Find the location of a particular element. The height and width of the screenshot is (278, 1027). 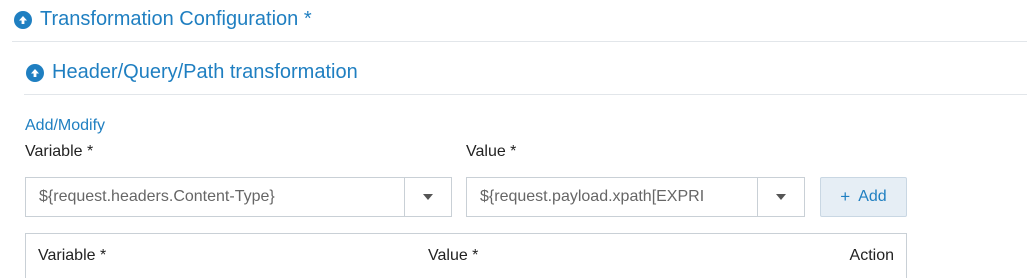

add-button-label: Add is located at coordinates (872, 196).